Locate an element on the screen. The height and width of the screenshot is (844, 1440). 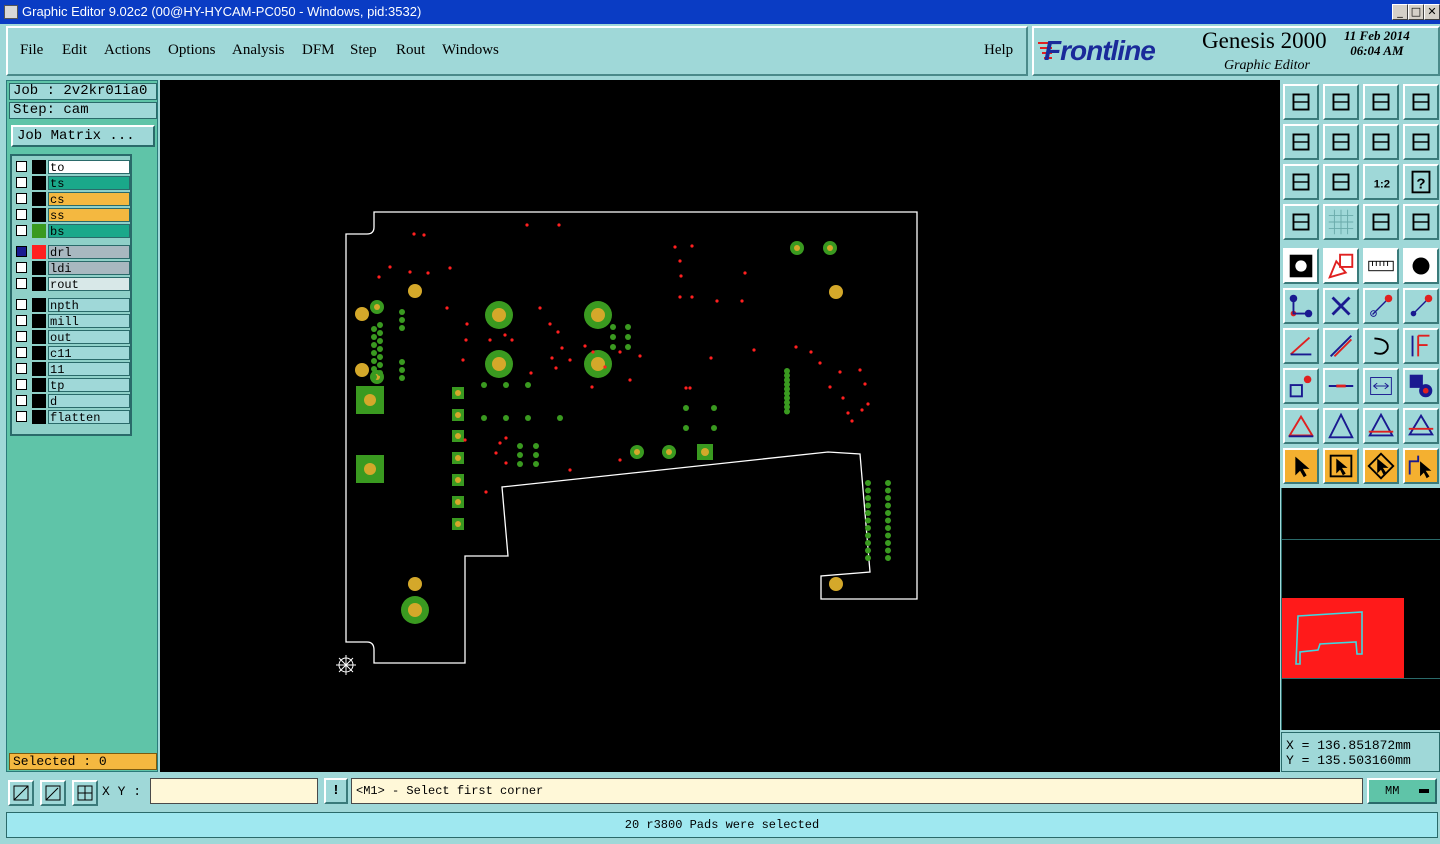
move-node-button is located at coordinates (1421, 306).